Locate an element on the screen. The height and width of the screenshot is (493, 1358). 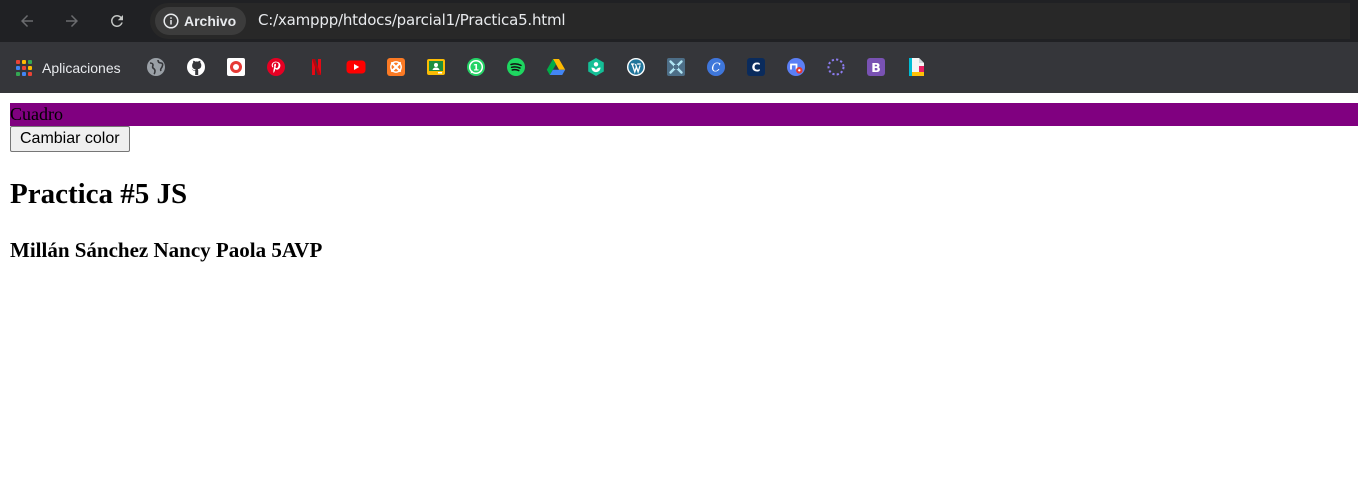
pinterest-icon is located at coordinates (276, 67).